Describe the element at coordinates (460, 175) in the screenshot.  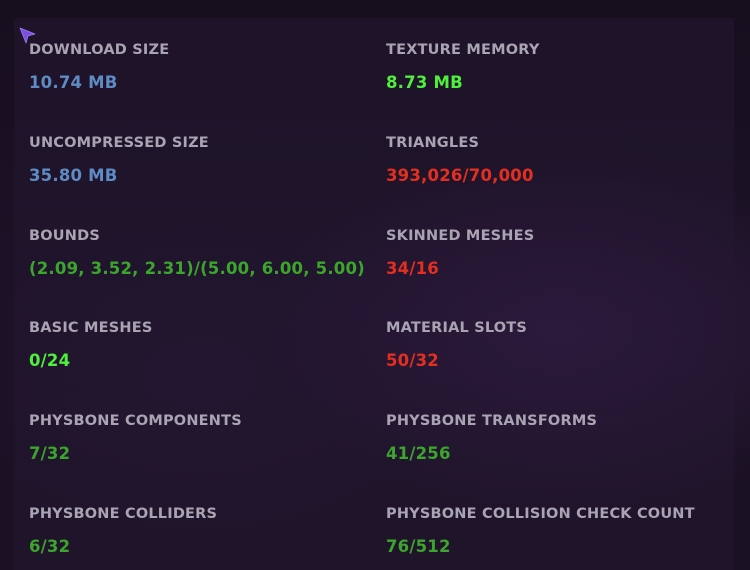
I see `stat-value: 393,026/70,000` at that location.